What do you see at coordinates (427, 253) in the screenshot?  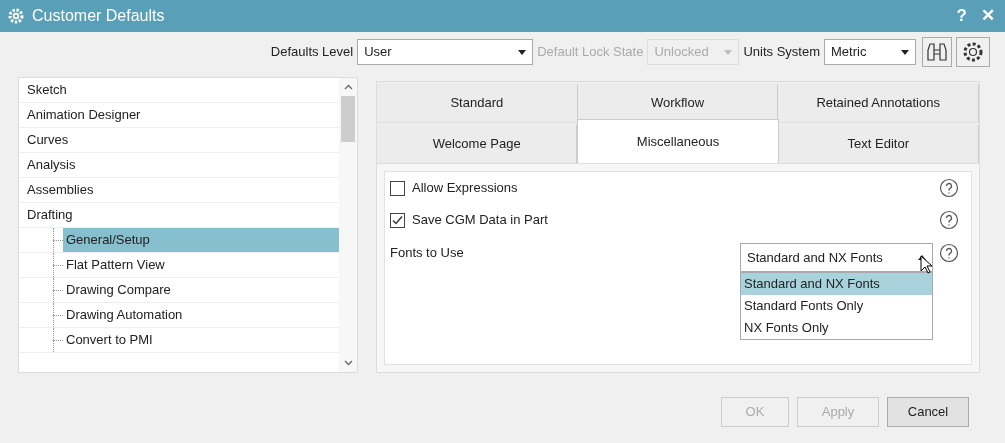 I see `field-label: Fonts to Use` at bounding box center [427, 253].